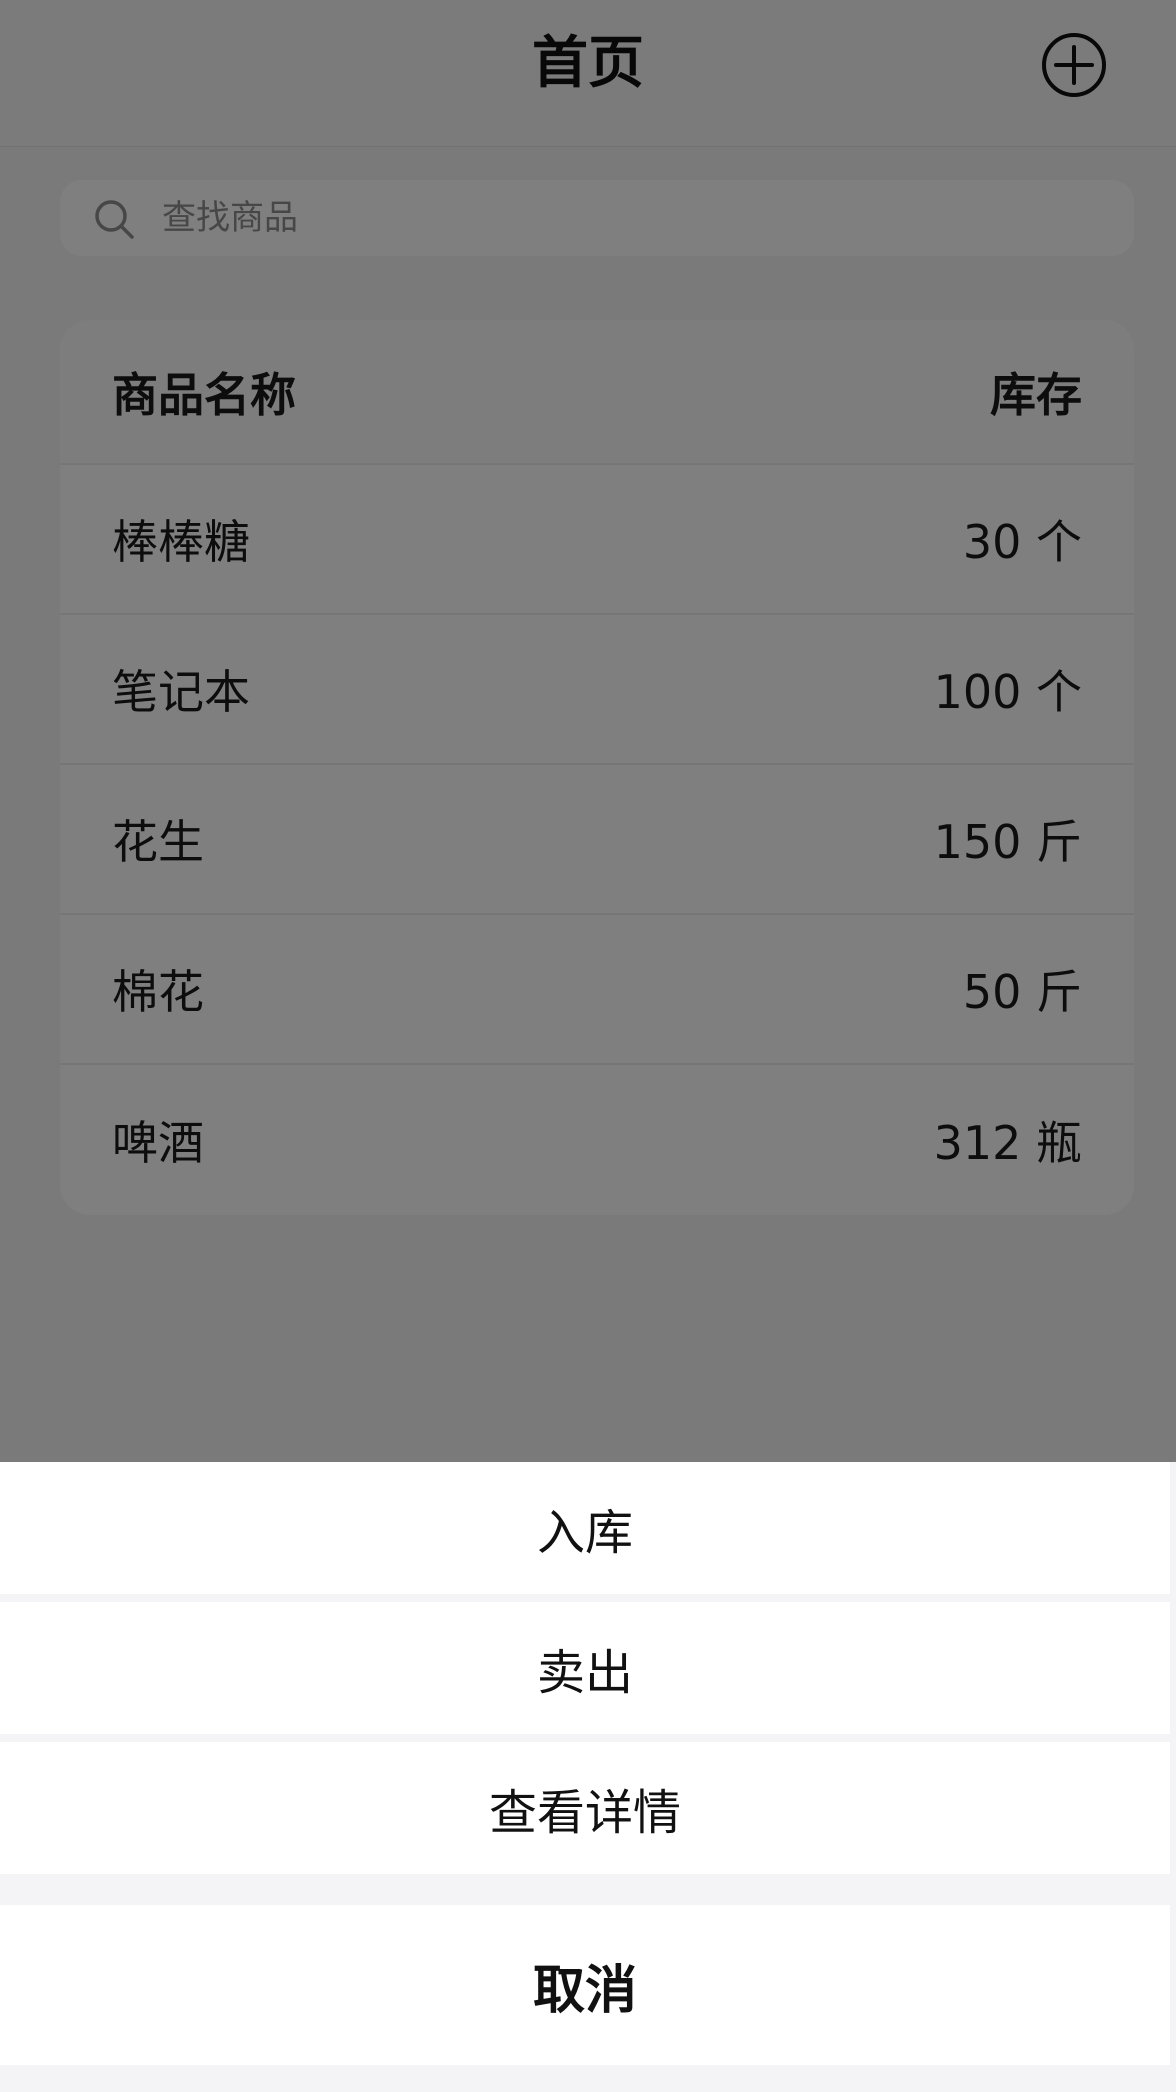 The height and width of the screenshot is (2092, 1176). I want to click on cancel-button: 取消, so click(585, 1985).